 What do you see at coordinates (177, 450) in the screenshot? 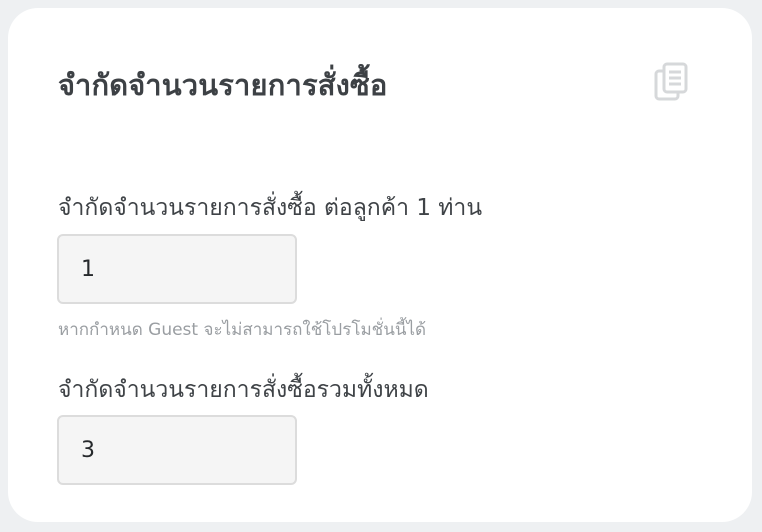
I see `total-limit-input` at bounding box center [177, 450].